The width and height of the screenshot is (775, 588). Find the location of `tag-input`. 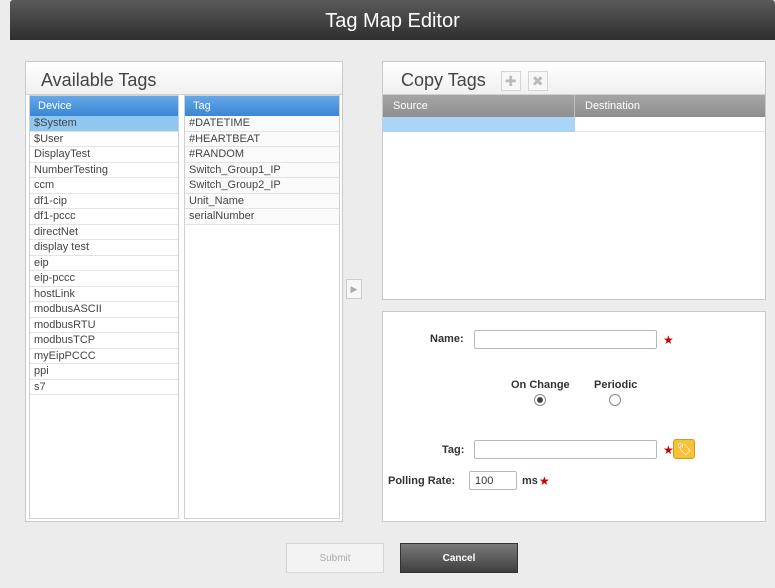

tag-input is located at coordinates (565, 449).